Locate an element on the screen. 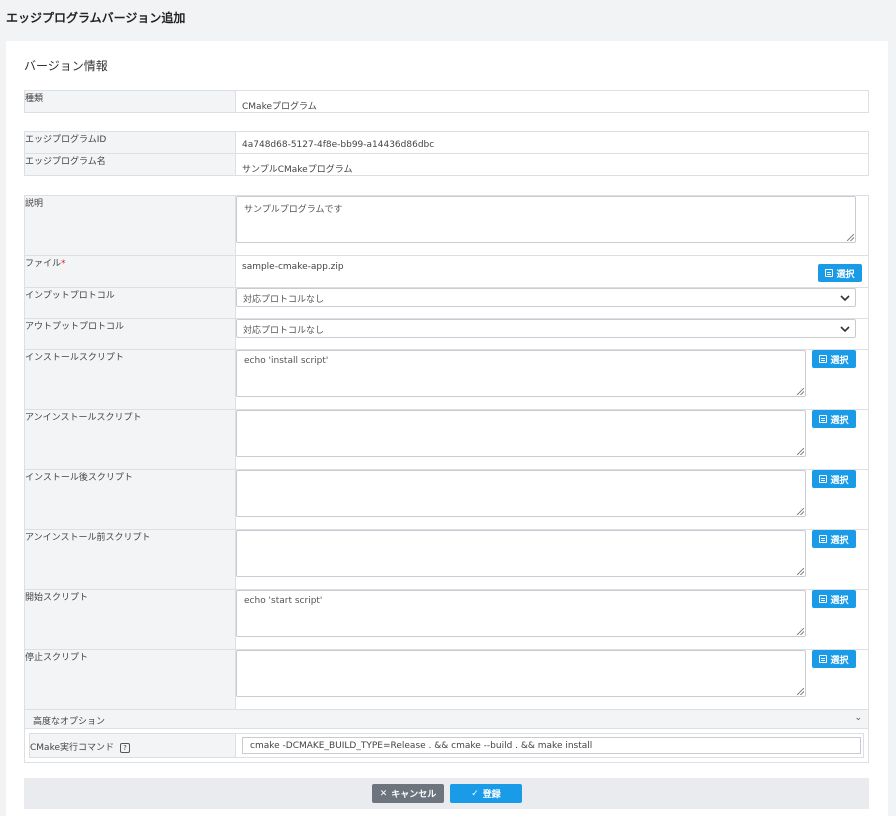 This screenshot has height=816, width=896. description-label: 説明 is located at coordinates (130, 225).